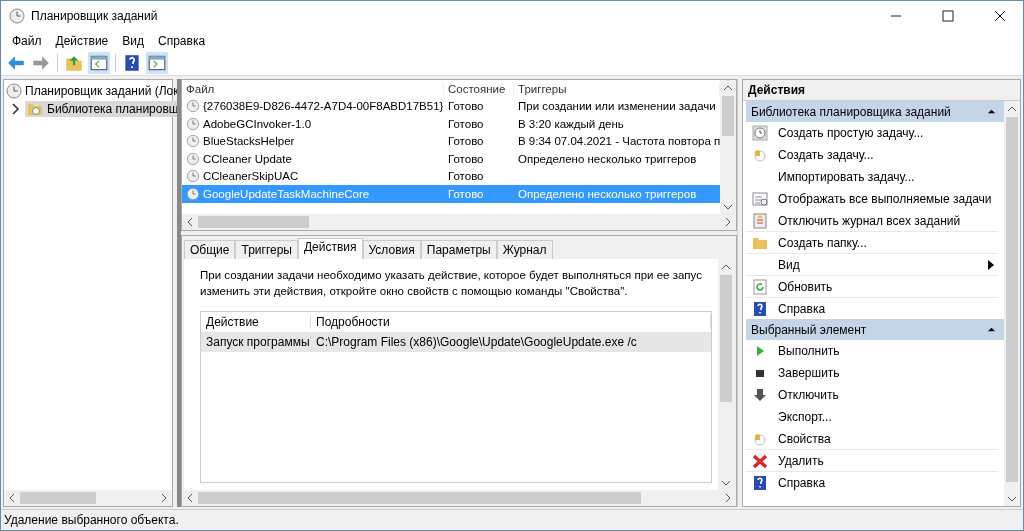 The height and width of the screenshot is (531, 1024). I want to click on action-item: Отключить, so click(872, 394).